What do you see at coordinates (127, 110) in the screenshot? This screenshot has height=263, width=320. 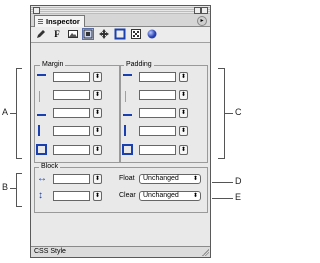 I see `padding-bottom-icon` at bounding box center [127, 110].